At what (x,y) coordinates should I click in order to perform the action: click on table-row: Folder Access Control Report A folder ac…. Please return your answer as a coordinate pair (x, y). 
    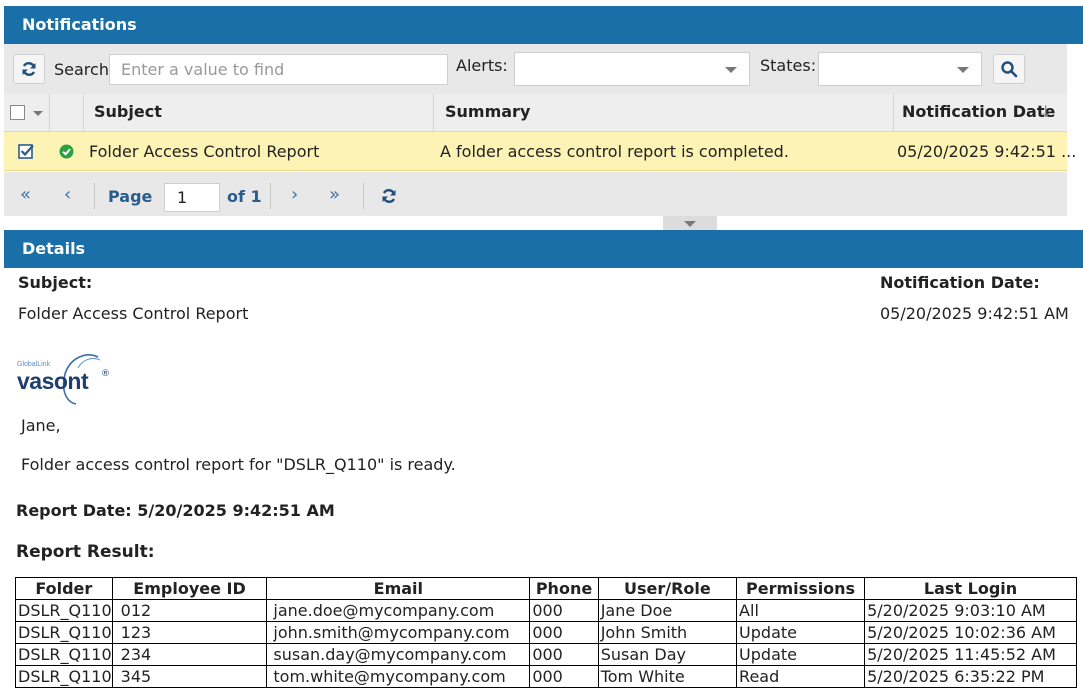
    Looking at the image, I should click on (540, 151).